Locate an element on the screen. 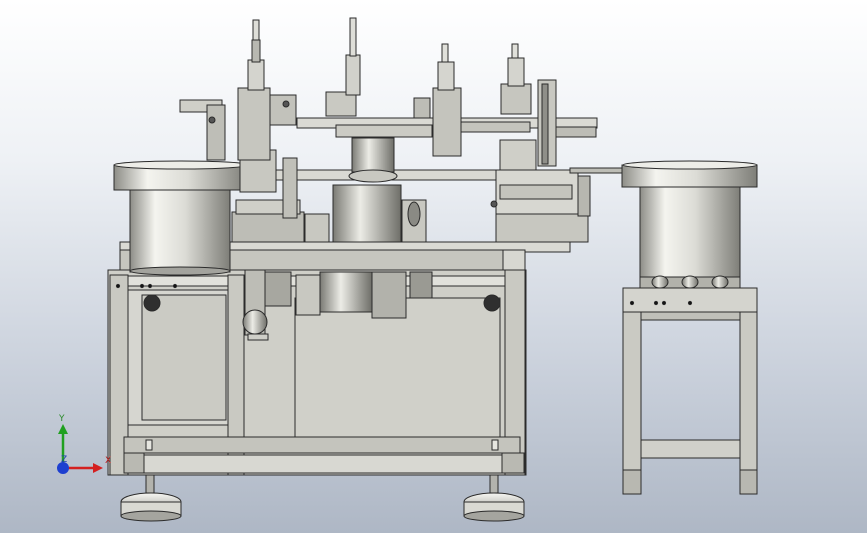  left-vibratory-bowl is located at coordinates (181, 218).